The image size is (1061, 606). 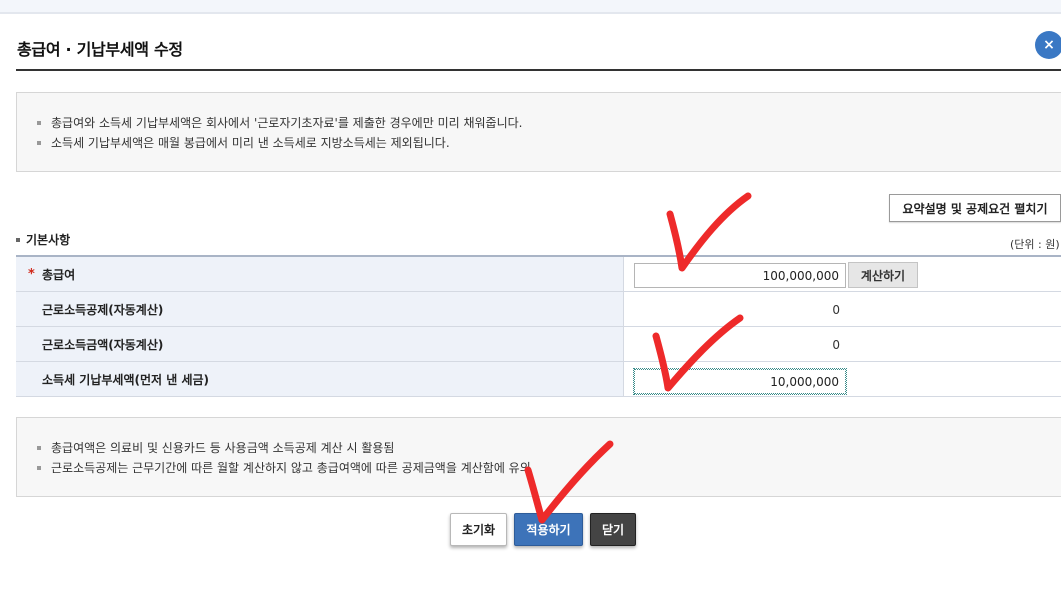 What do you see at coordinates (31, 274) in the screenshot?
I see `required-mark: *` at bounding box center [31, 274].